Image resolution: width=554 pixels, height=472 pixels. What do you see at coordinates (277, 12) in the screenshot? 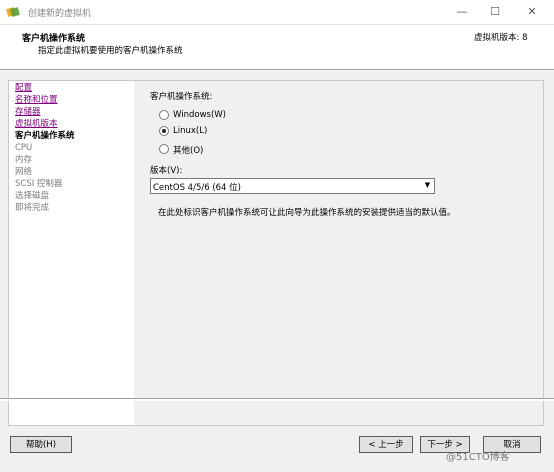
I see `title-bar: 创建新的虚拟机 — ☐ ✕` at bounding box center [277, 12].